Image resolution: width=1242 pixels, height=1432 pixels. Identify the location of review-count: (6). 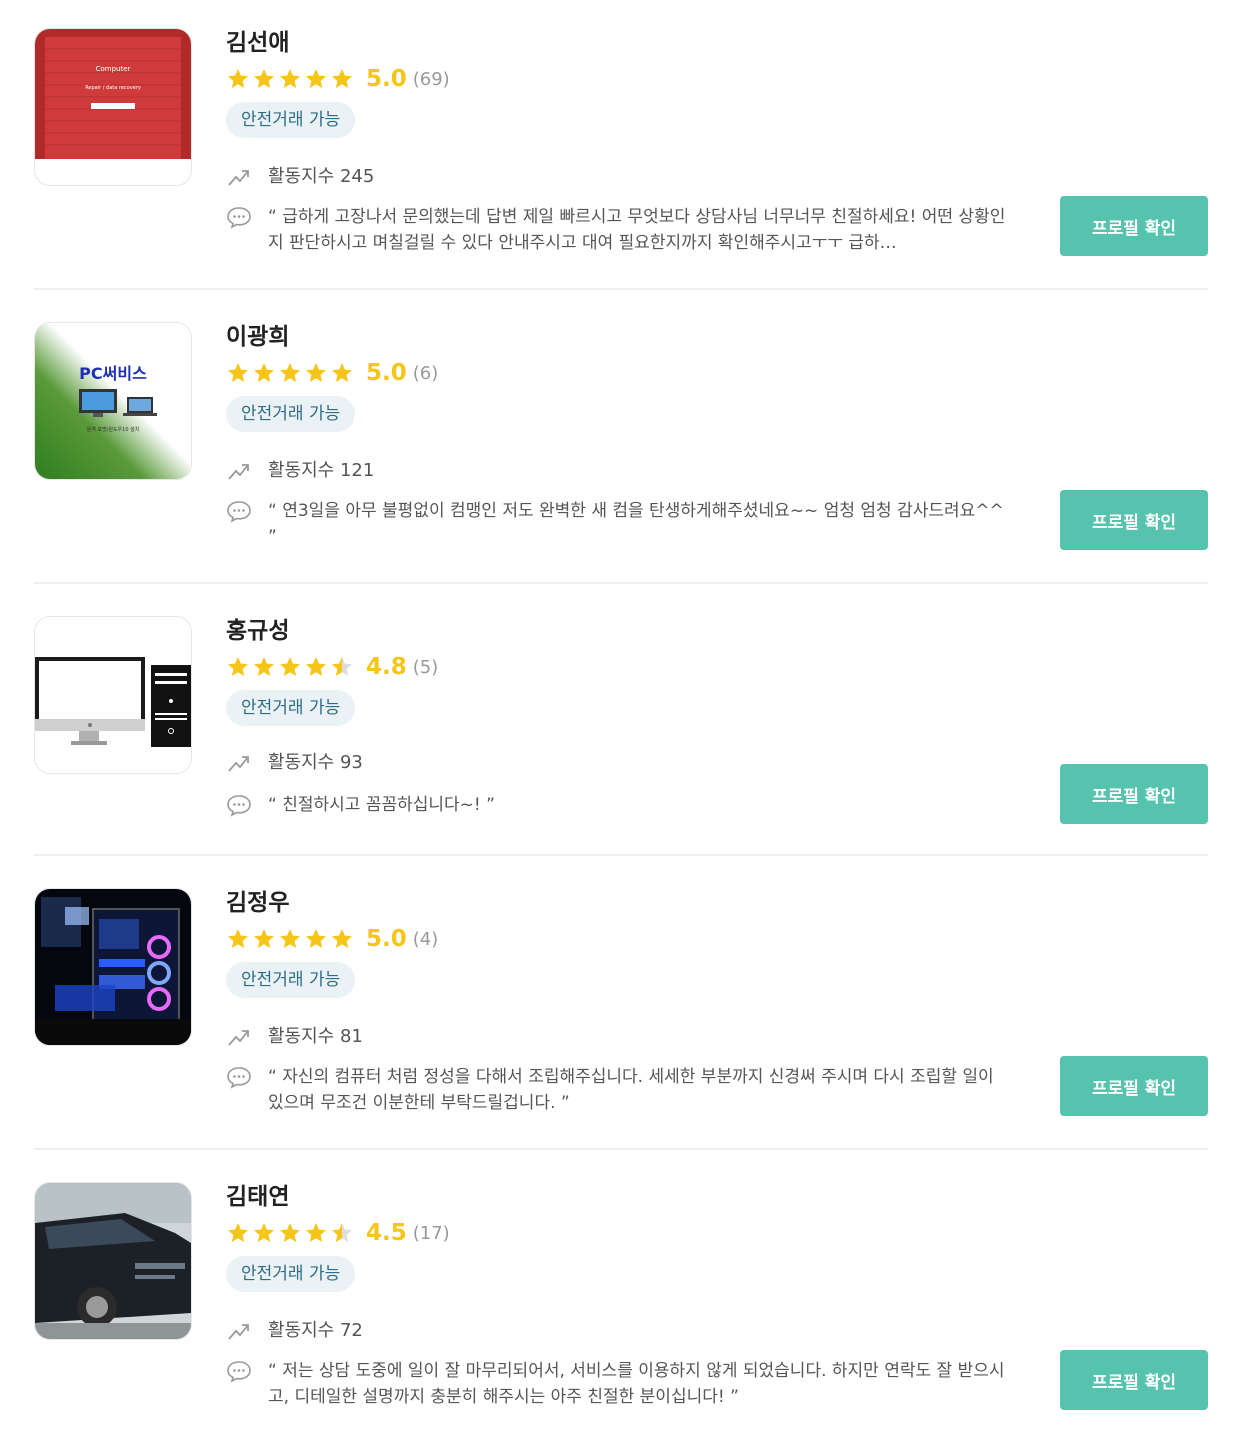
(425, 373).